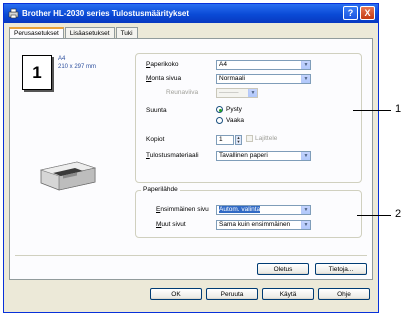 The image size is (411, 321). I want to click on first-page-select: Autom. valinta ▼, so click(263, 210).